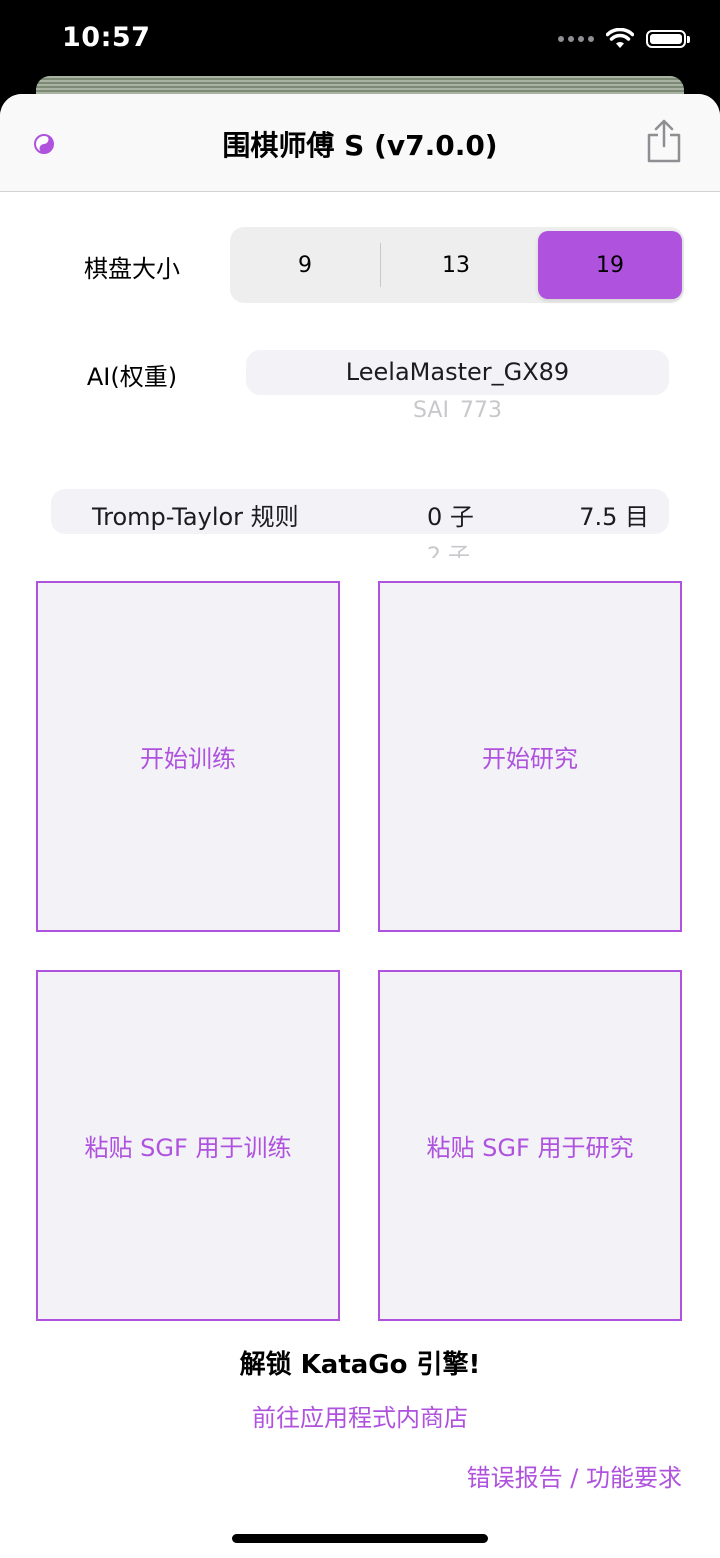 The width and height of the screenshot is (720, 1558). Describe the element at coordinates (380, 265) in the screenshot. I see `segment-divider` at that location.